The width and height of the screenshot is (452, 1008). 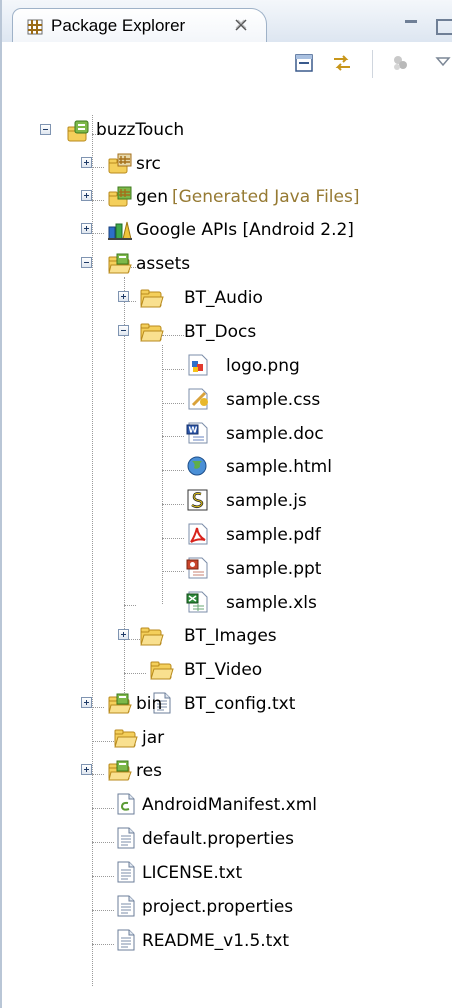 What do you see at coordinates (92, 550) in the screenshot?
I see `tree-guide-root` at bounding box center [92, 550].